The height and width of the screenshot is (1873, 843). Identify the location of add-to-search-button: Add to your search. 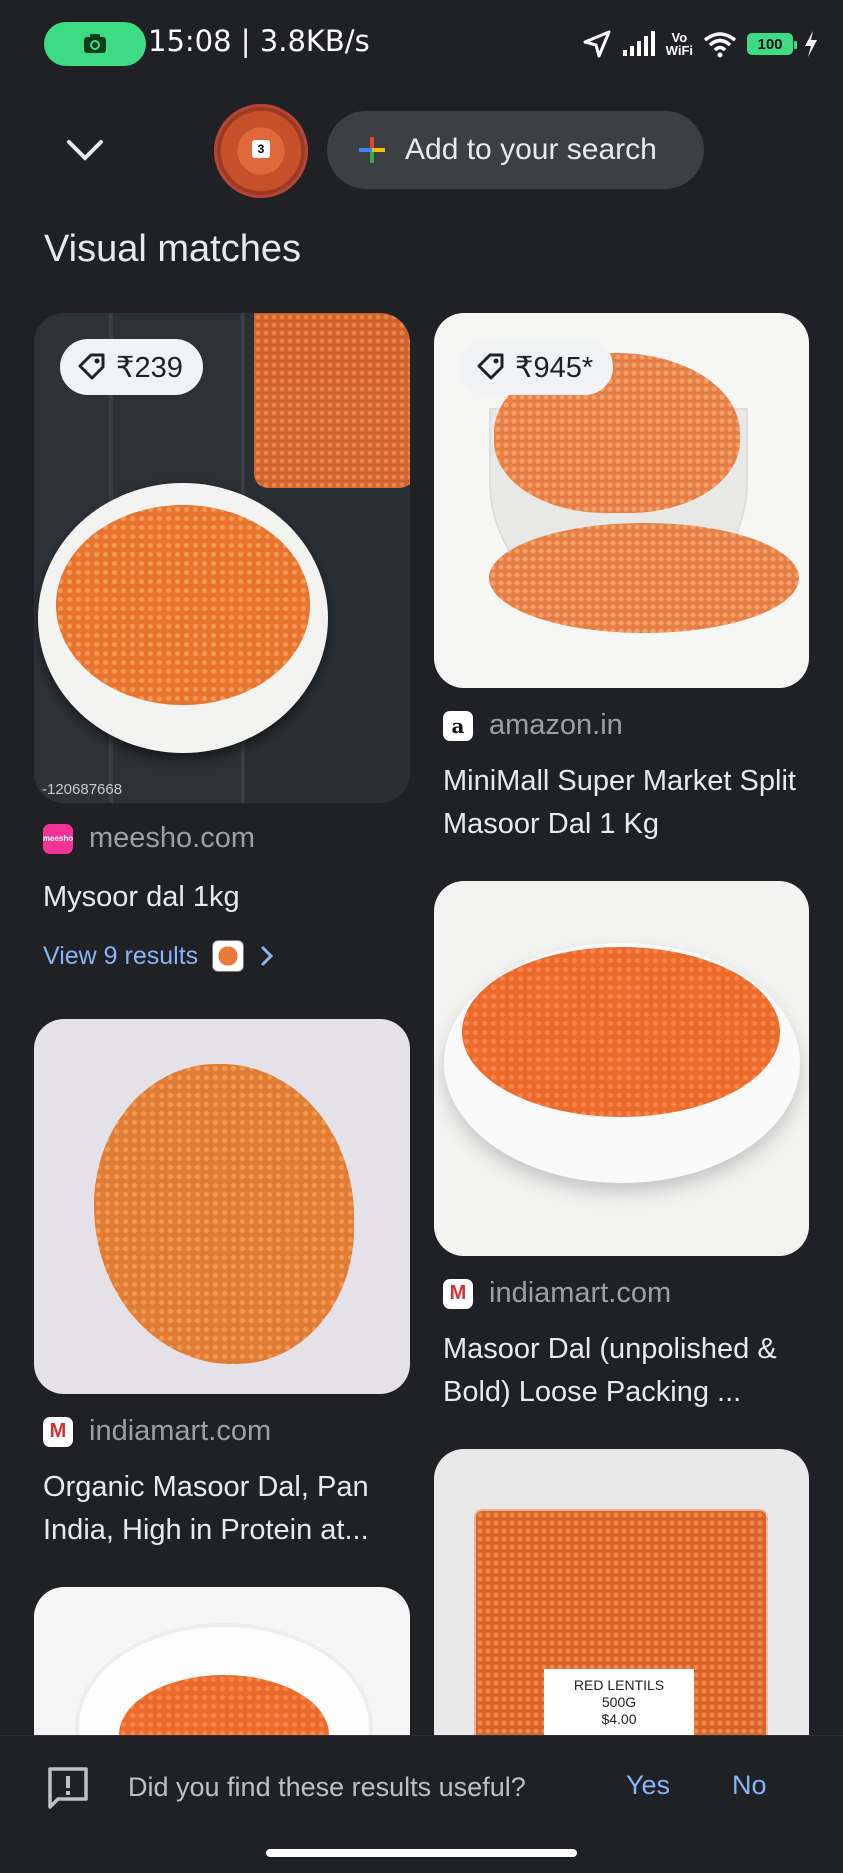
(515, 150).